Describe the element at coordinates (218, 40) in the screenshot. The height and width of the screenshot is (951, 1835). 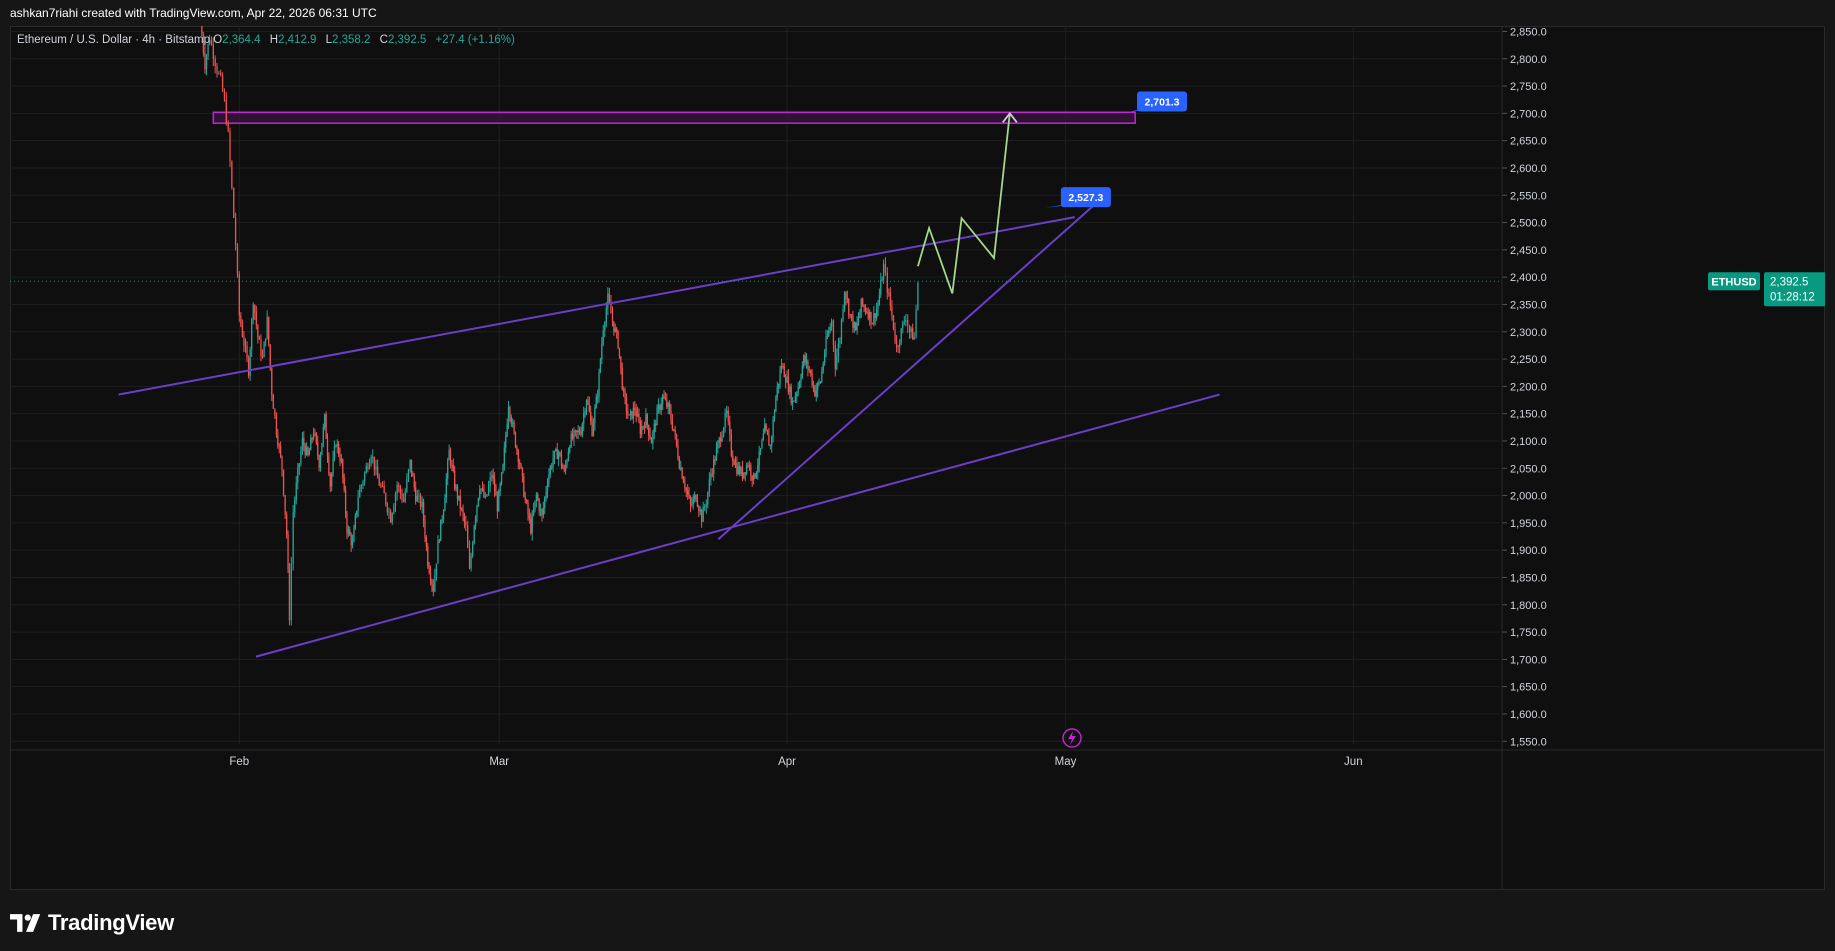
I see `open-label: O` at that location.